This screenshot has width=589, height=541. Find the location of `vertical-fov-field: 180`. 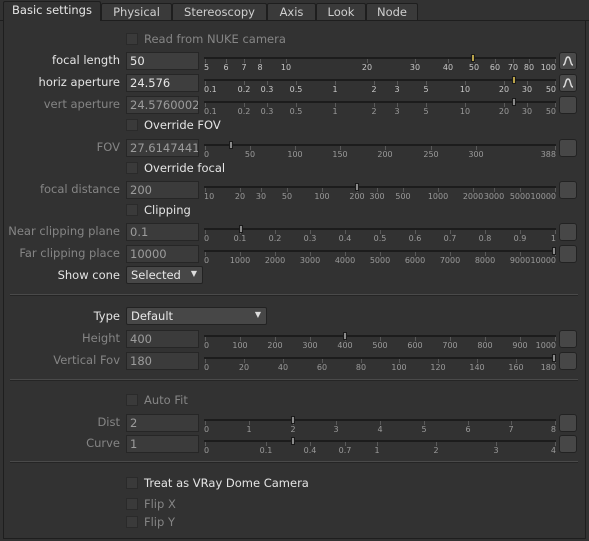

vertical-fov-field: 180 is located at coordinates (162, 361).